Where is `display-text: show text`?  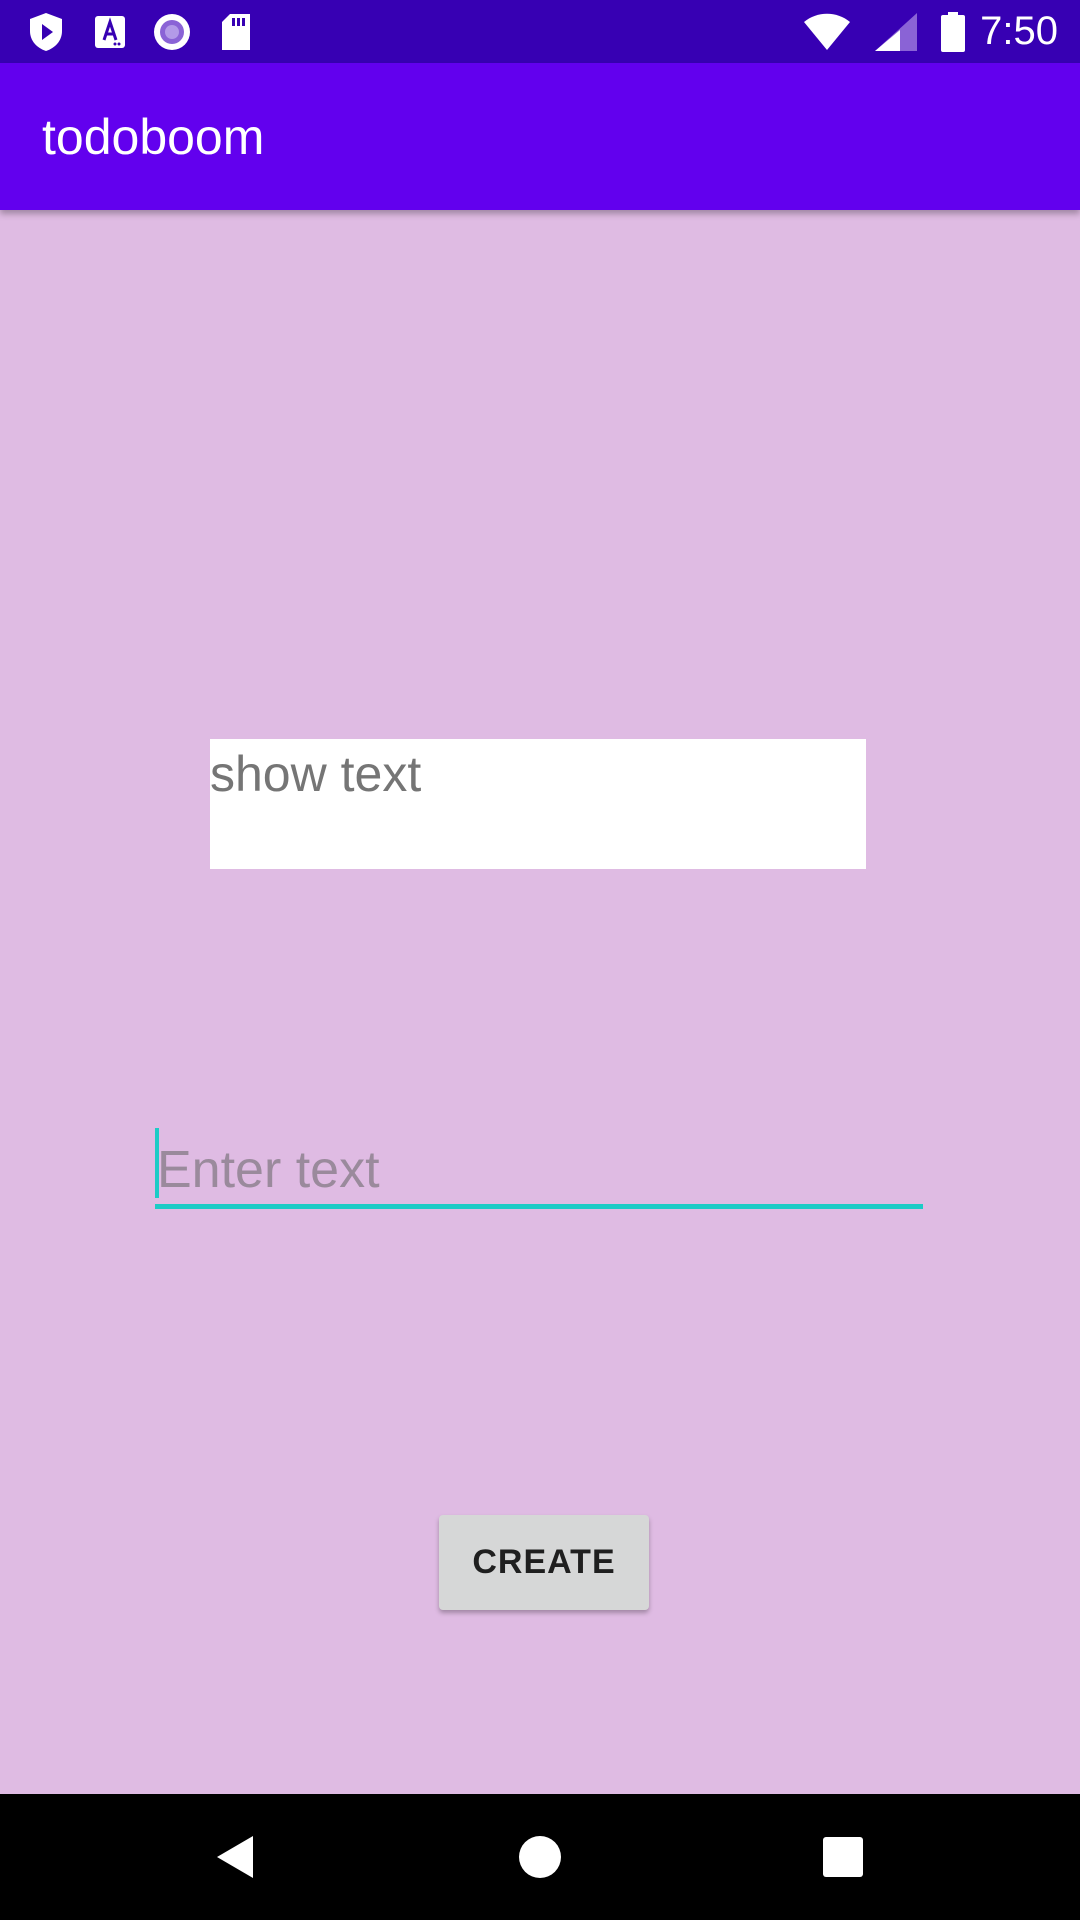
display-text: show text is located at coordinates (316, 774).